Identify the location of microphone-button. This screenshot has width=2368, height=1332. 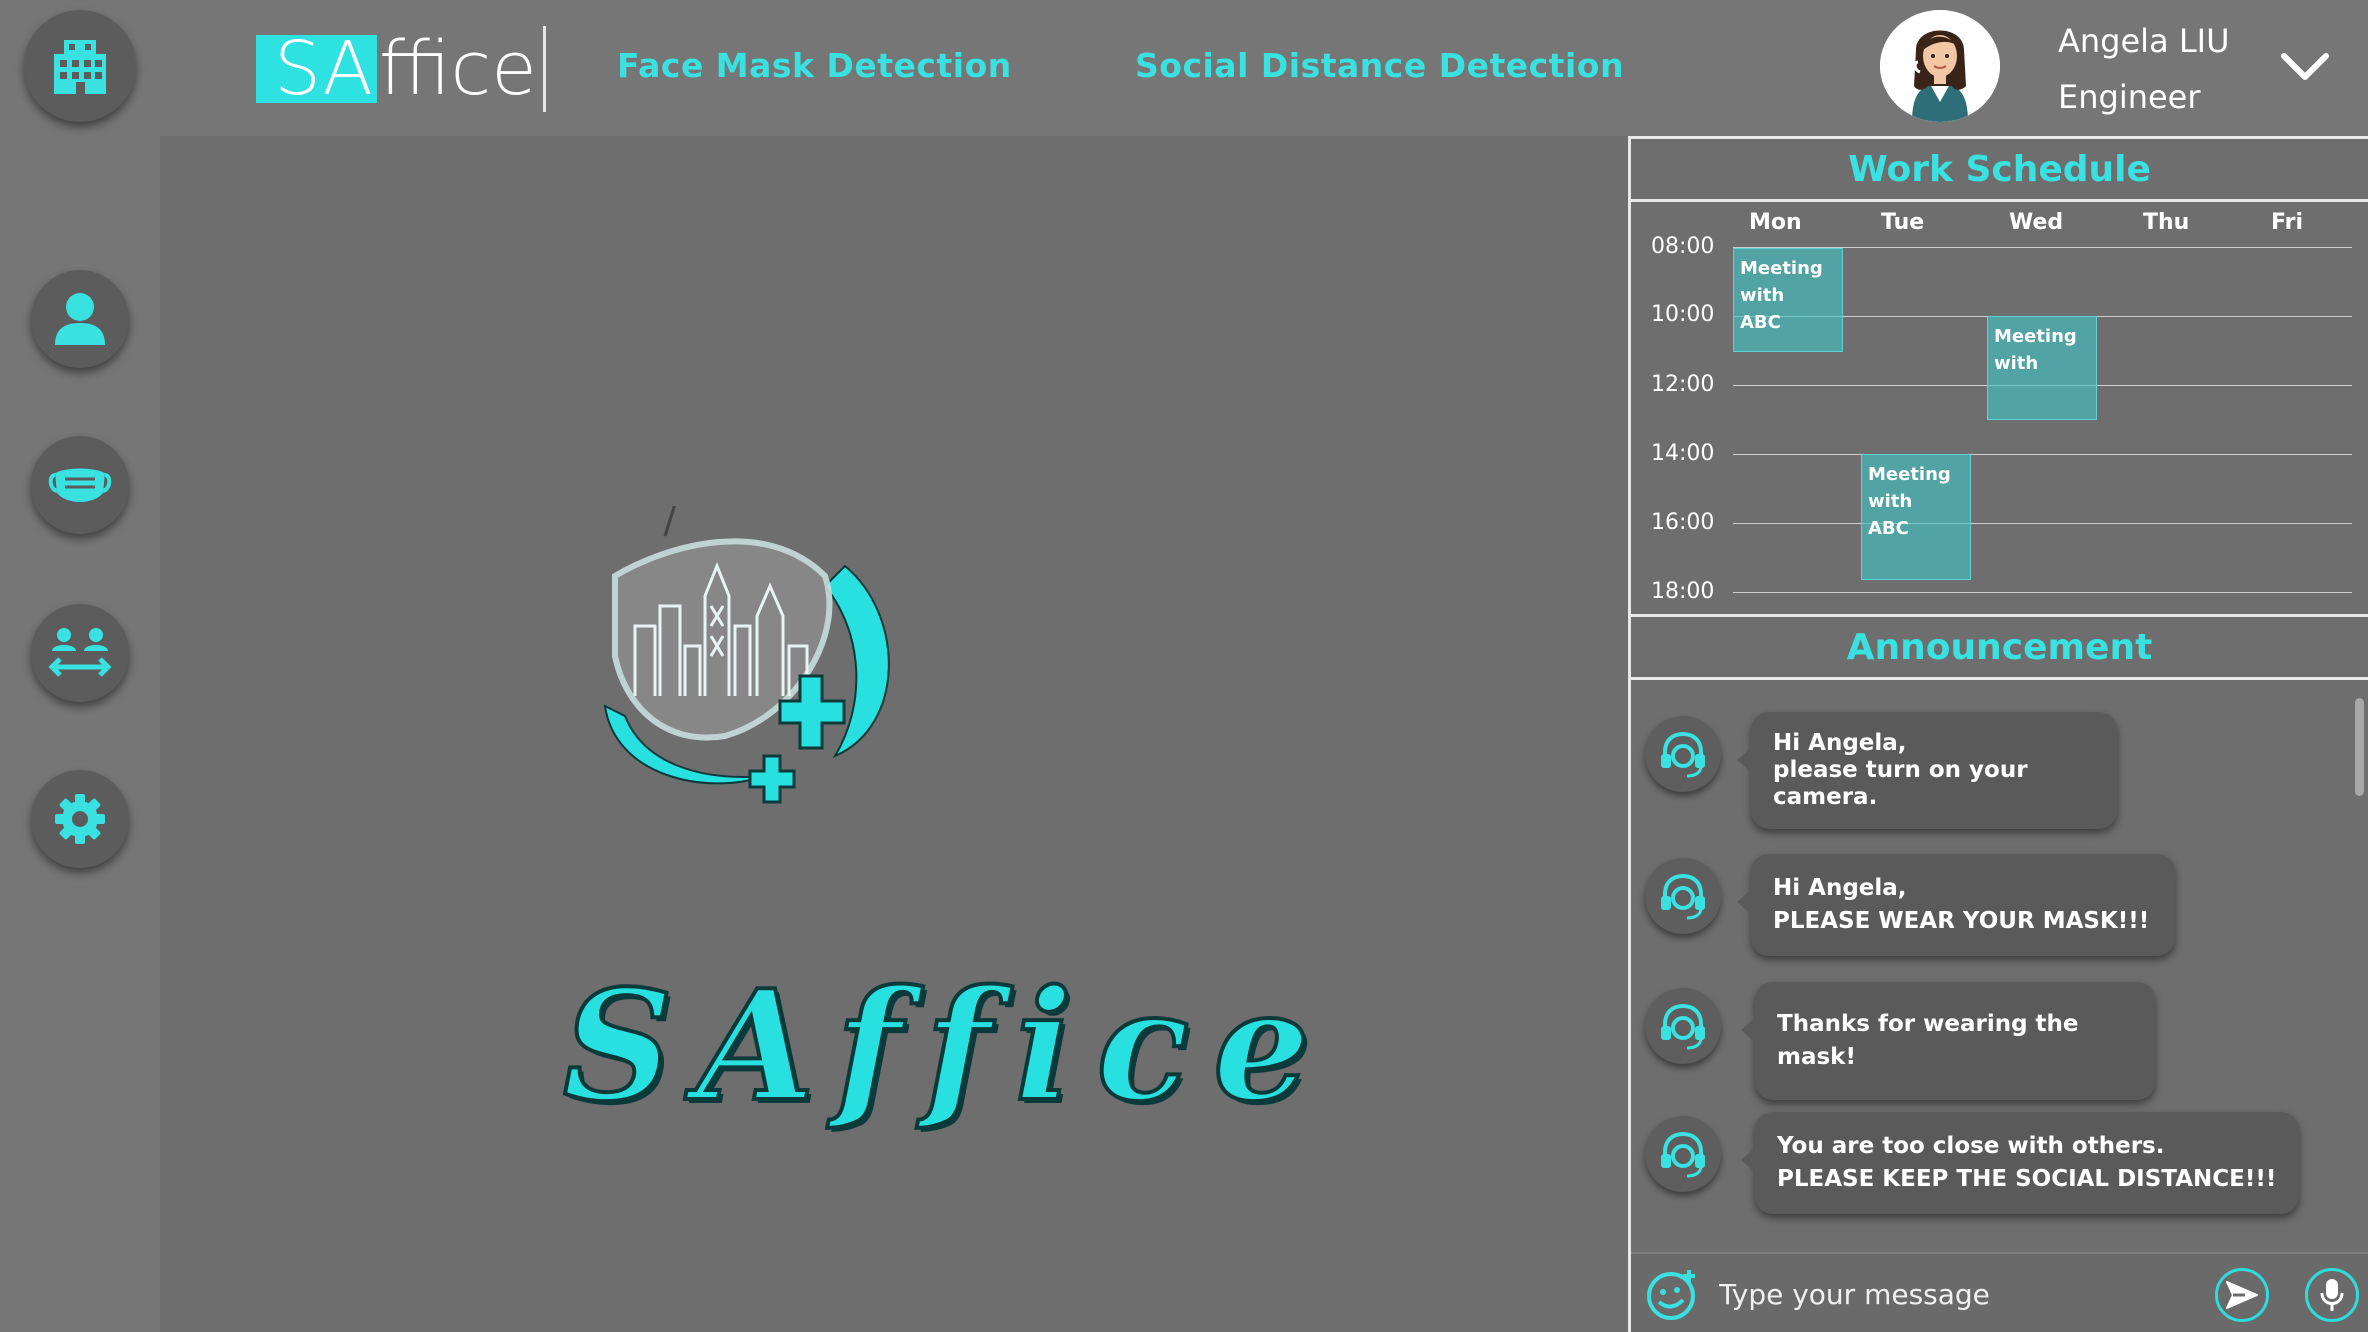
(2332, 1295).